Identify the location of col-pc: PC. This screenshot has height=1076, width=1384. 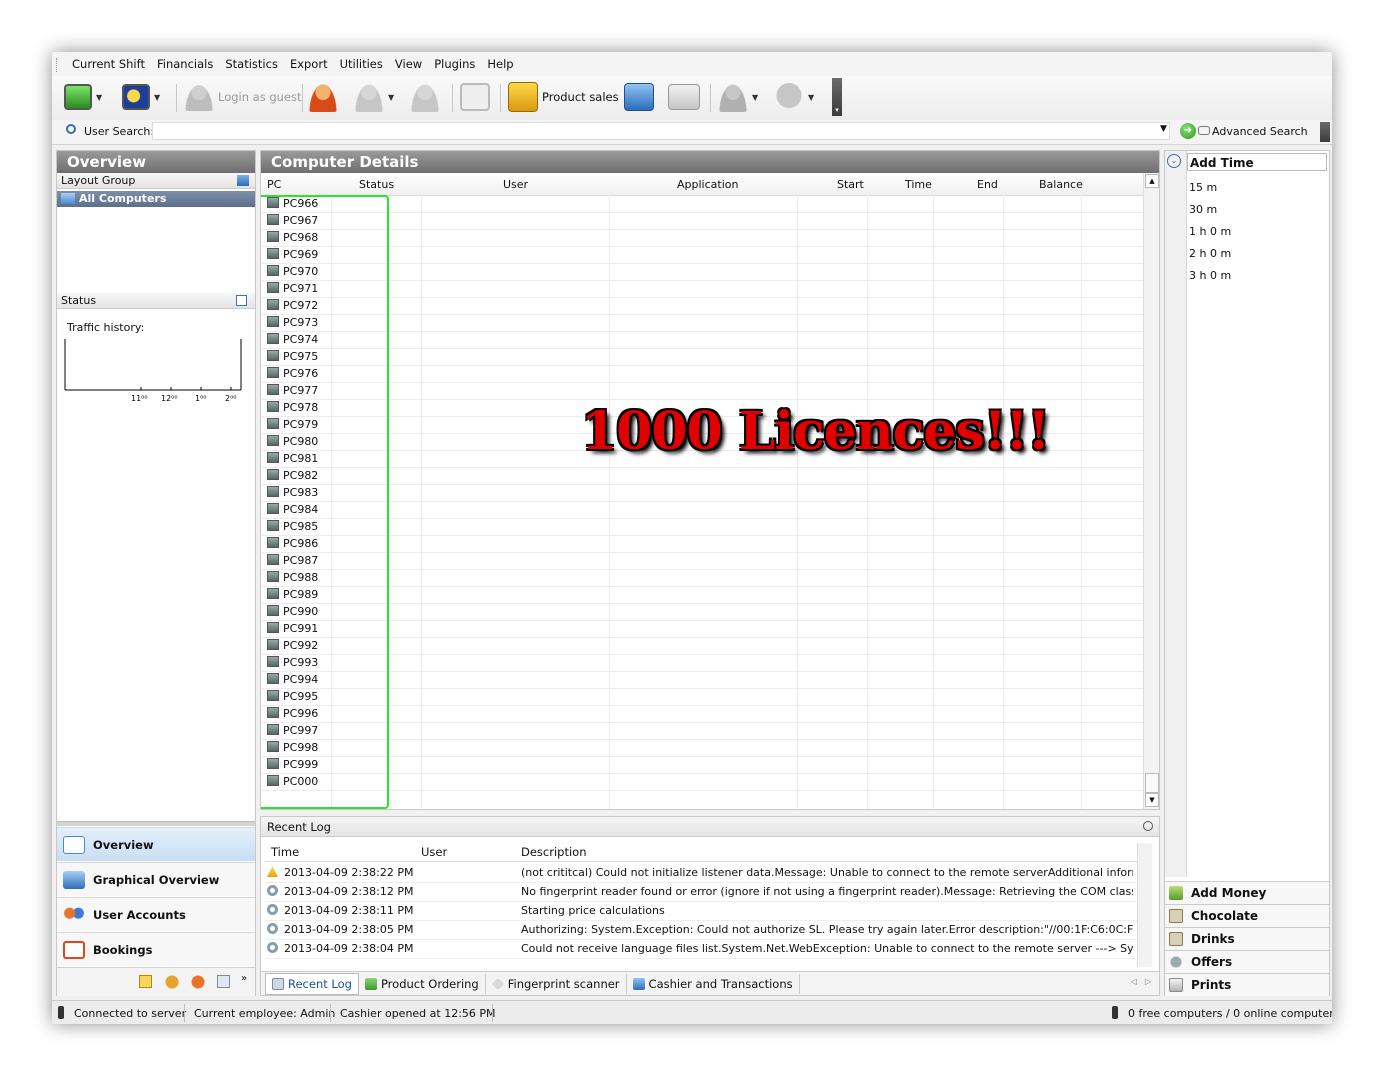
(274, 184).